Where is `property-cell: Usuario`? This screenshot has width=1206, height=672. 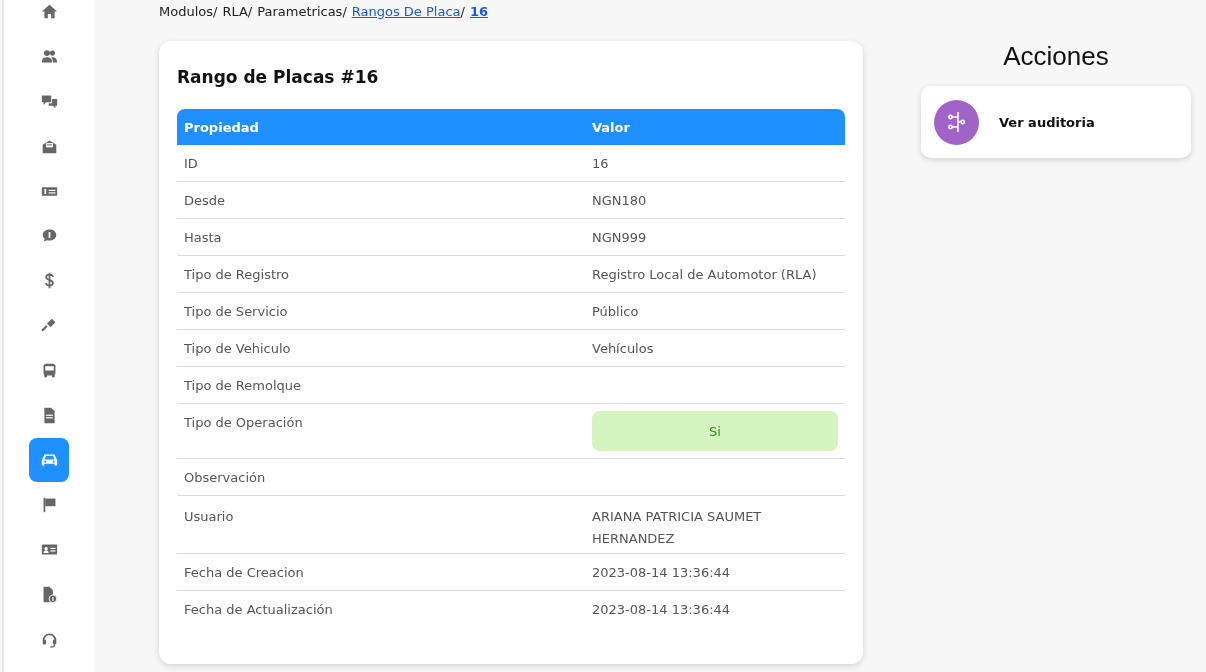
property-cell: Usuario is located at coordinates (381, 524).